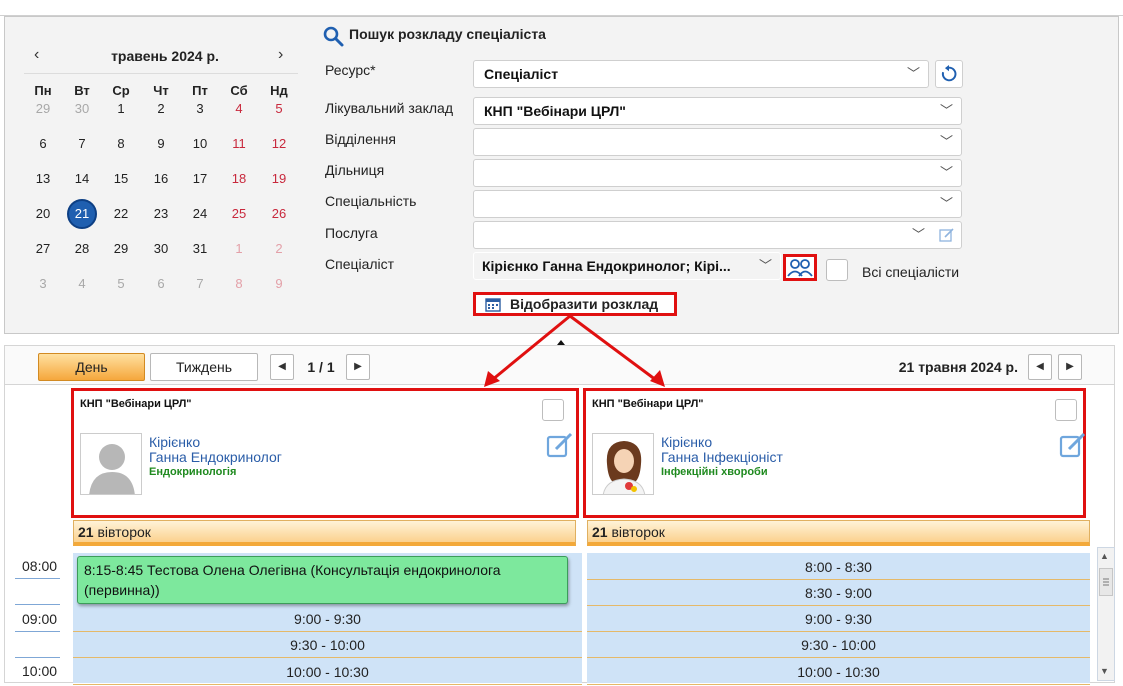  I want to click on calendar-prev-button: ‹, so click(36, 55).